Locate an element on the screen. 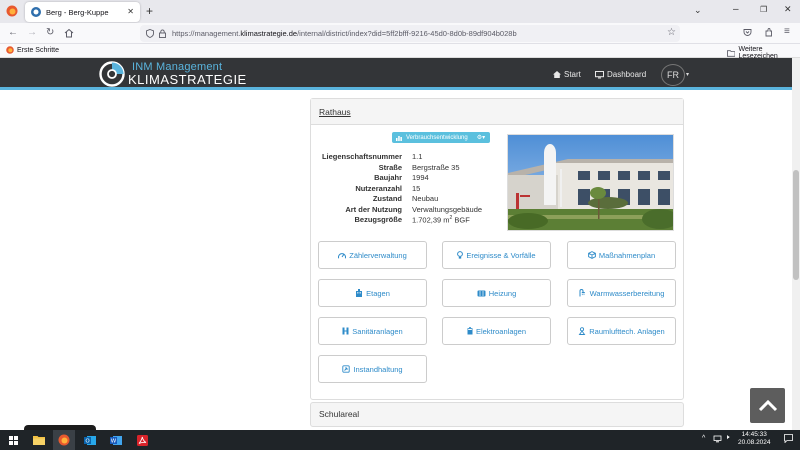 This screenshot has height=450, width=800. brand-logo-icon is located at coordinates (112, 74).